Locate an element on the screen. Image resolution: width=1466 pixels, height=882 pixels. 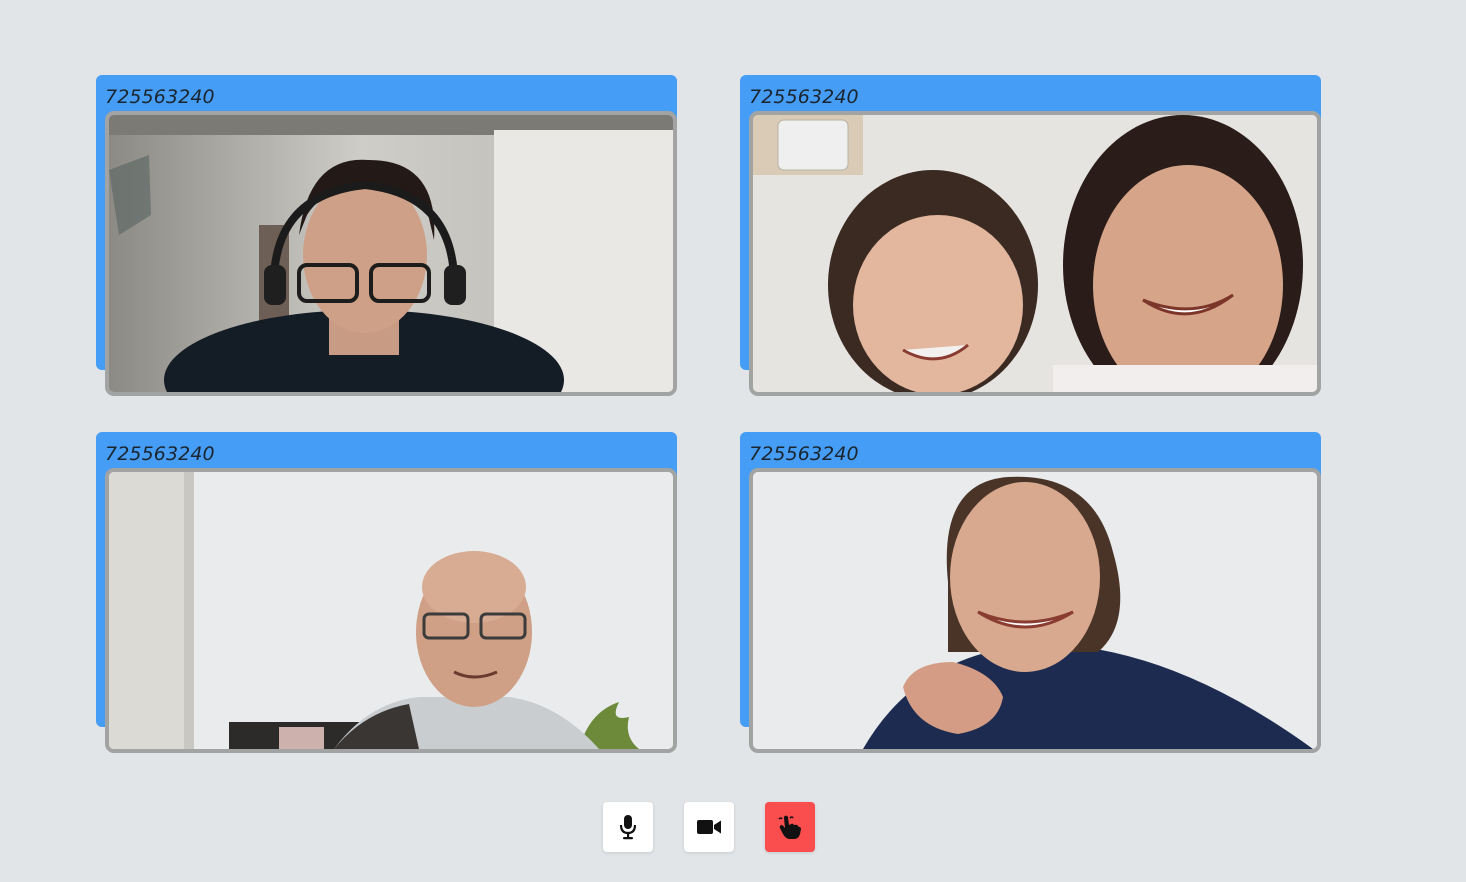
call-controls is located at coordinates (709, 827).